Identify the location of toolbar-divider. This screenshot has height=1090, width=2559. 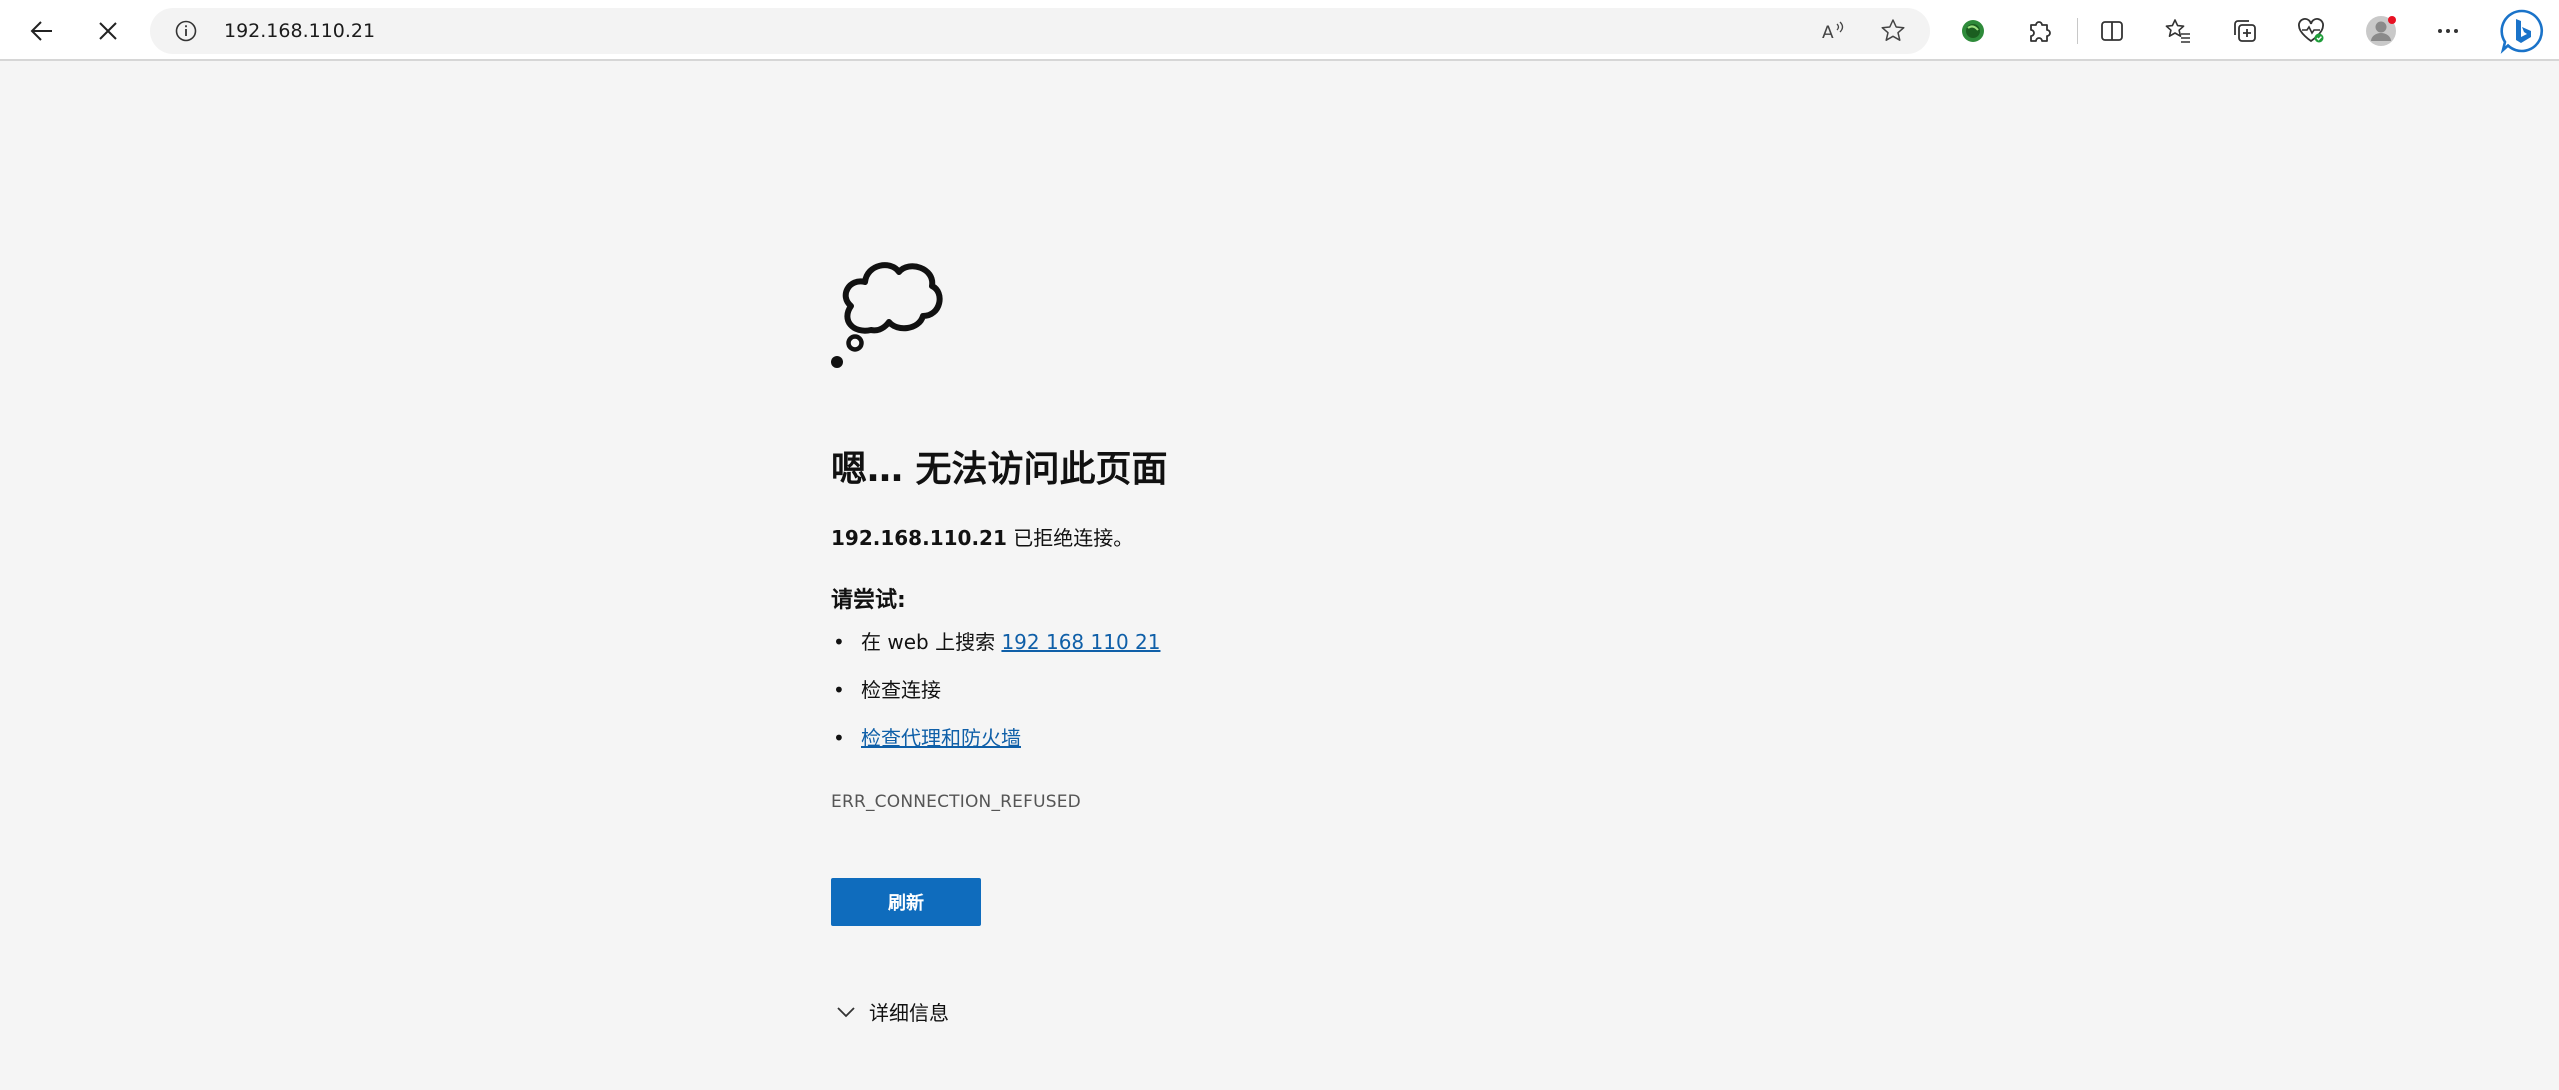
(2077, 31).